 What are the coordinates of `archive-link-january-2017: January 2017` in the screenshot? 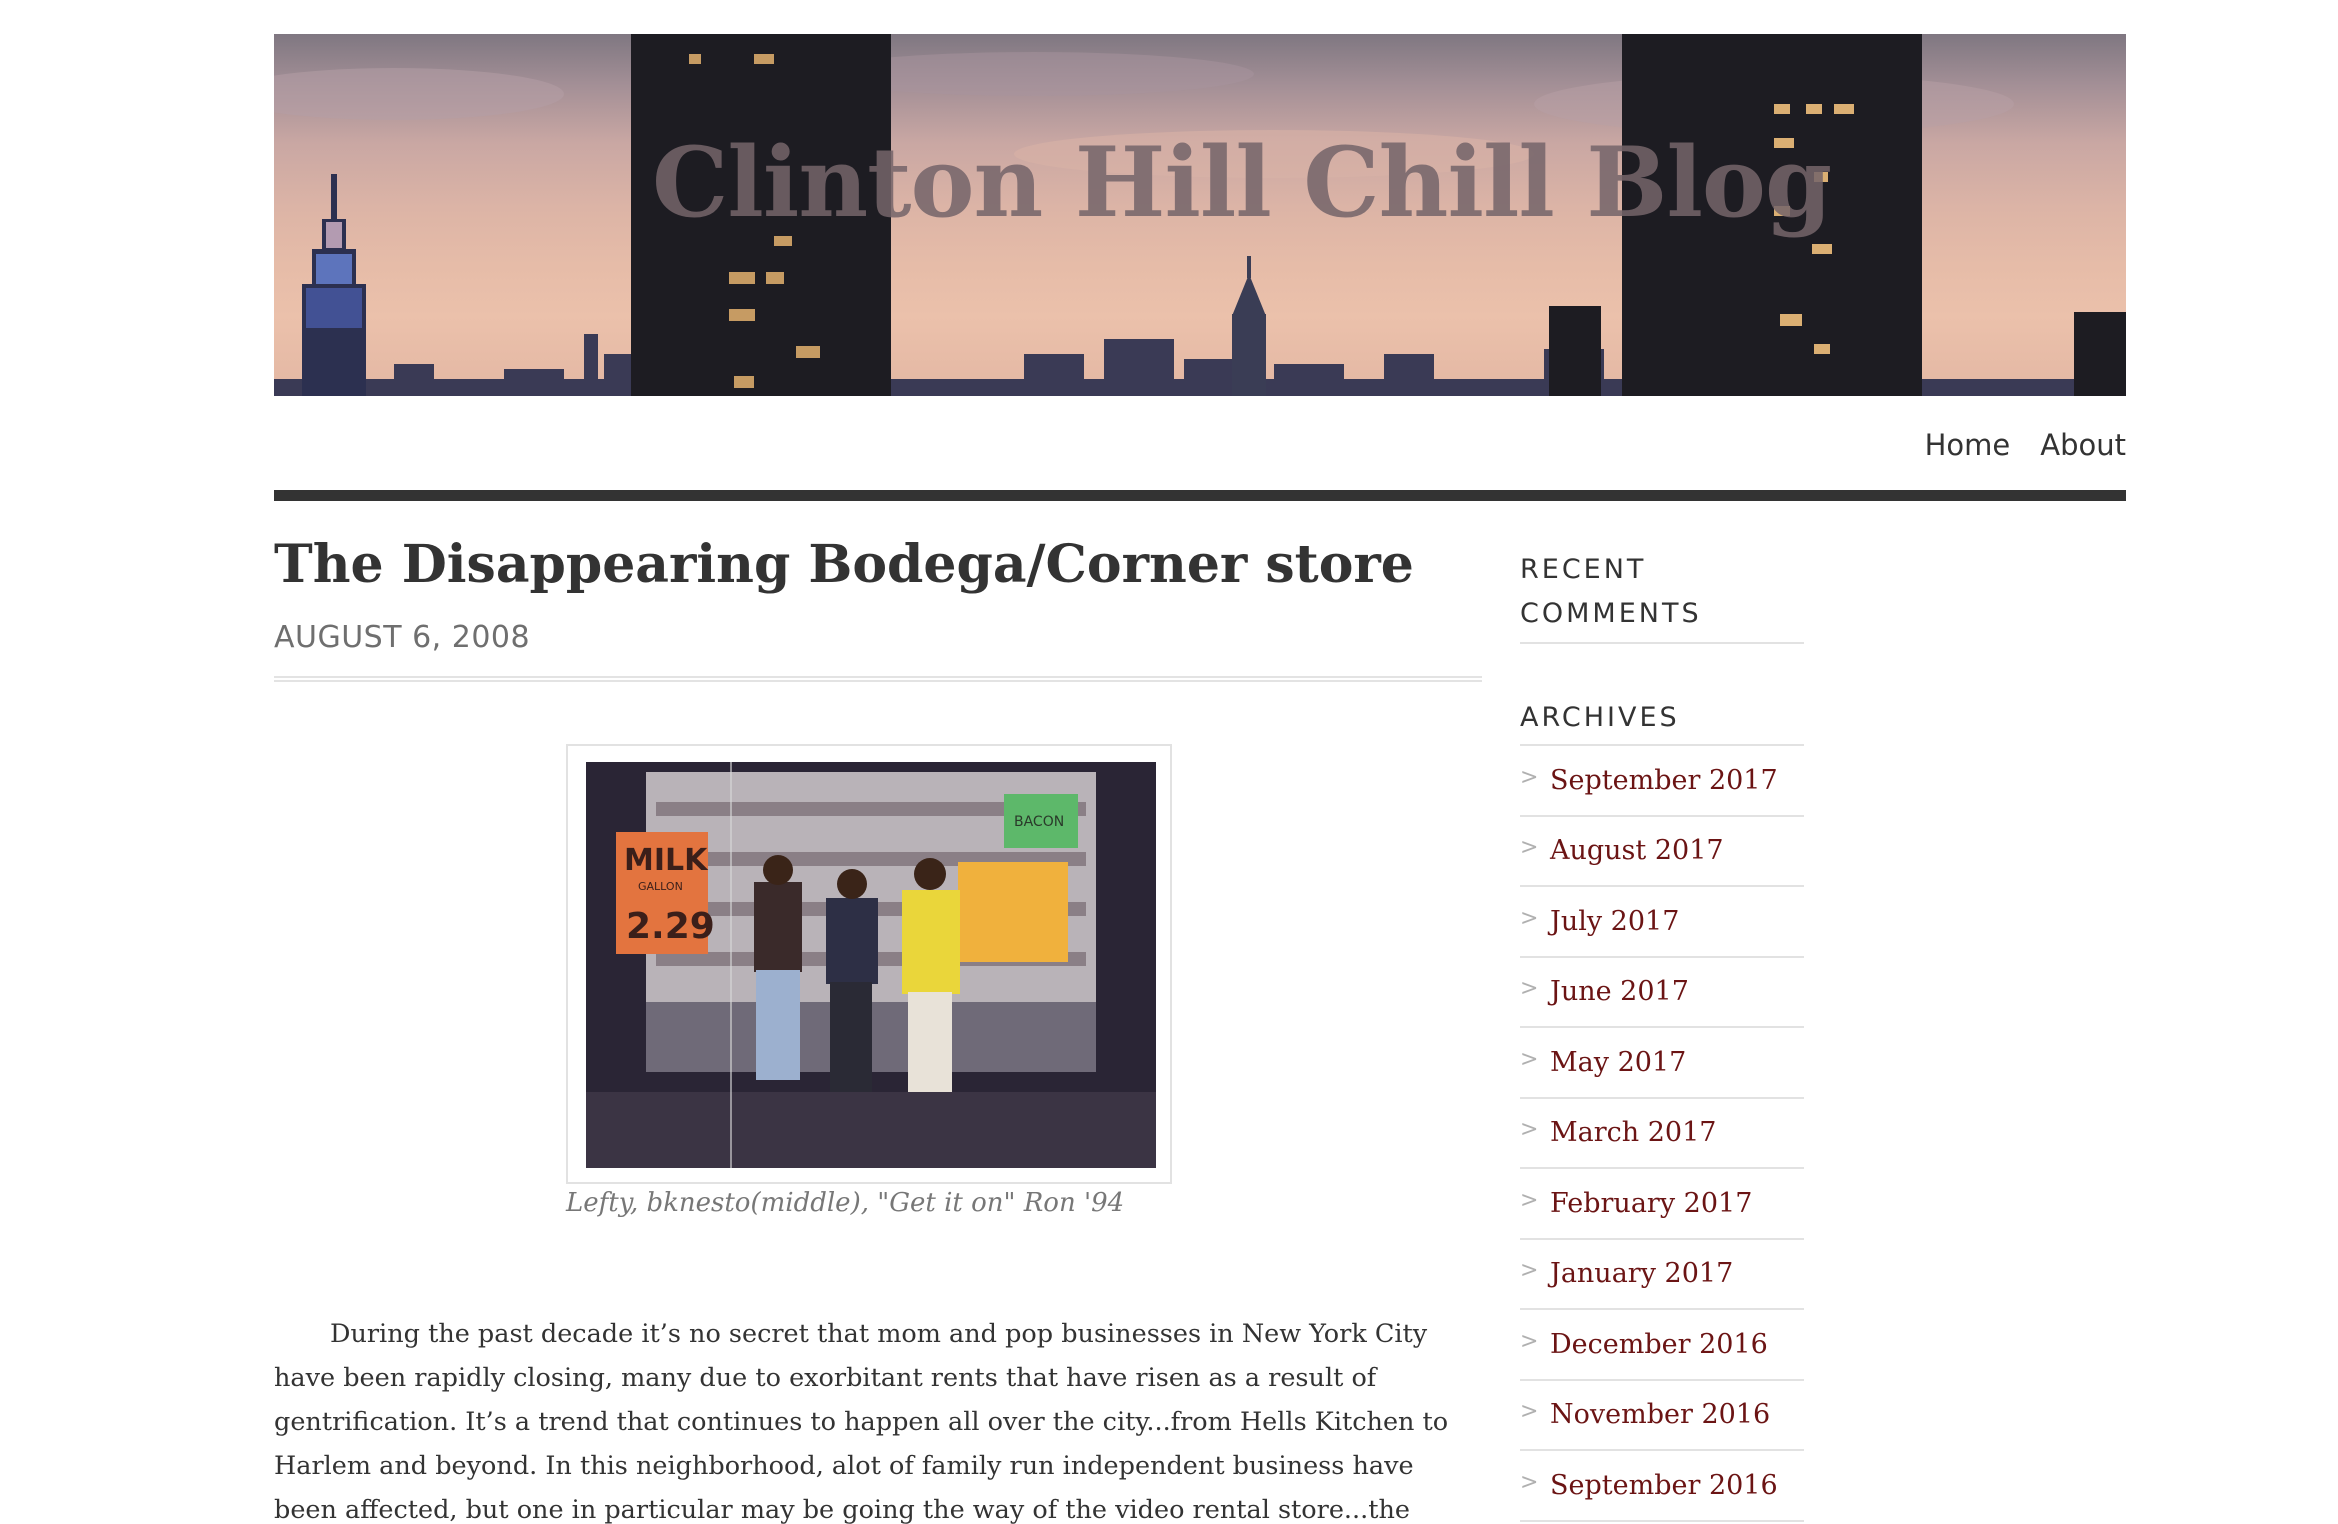 It's located at (1641, 1273).